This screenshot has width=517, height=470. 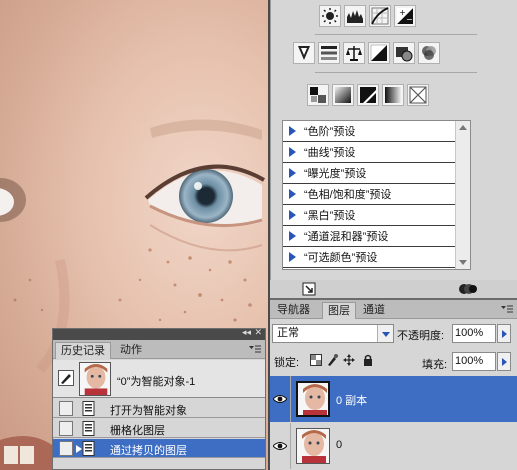 I want to click on tab-layers: 图层, so click(x=339, y=310).